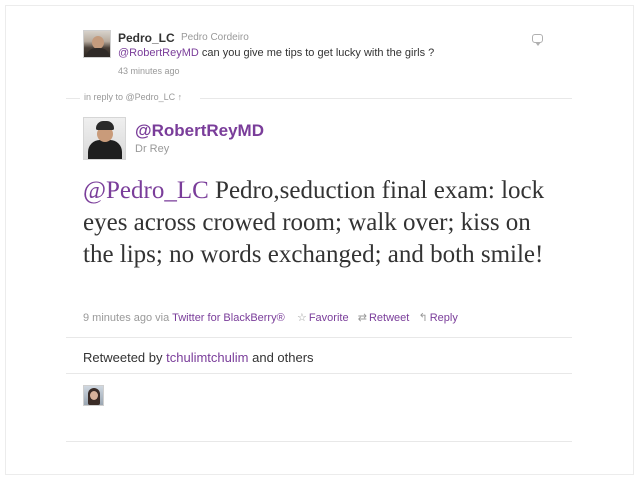  Describe the element at coordinates (537, 40) in the screenshot. I see `reply-bubble-icon` at that location.